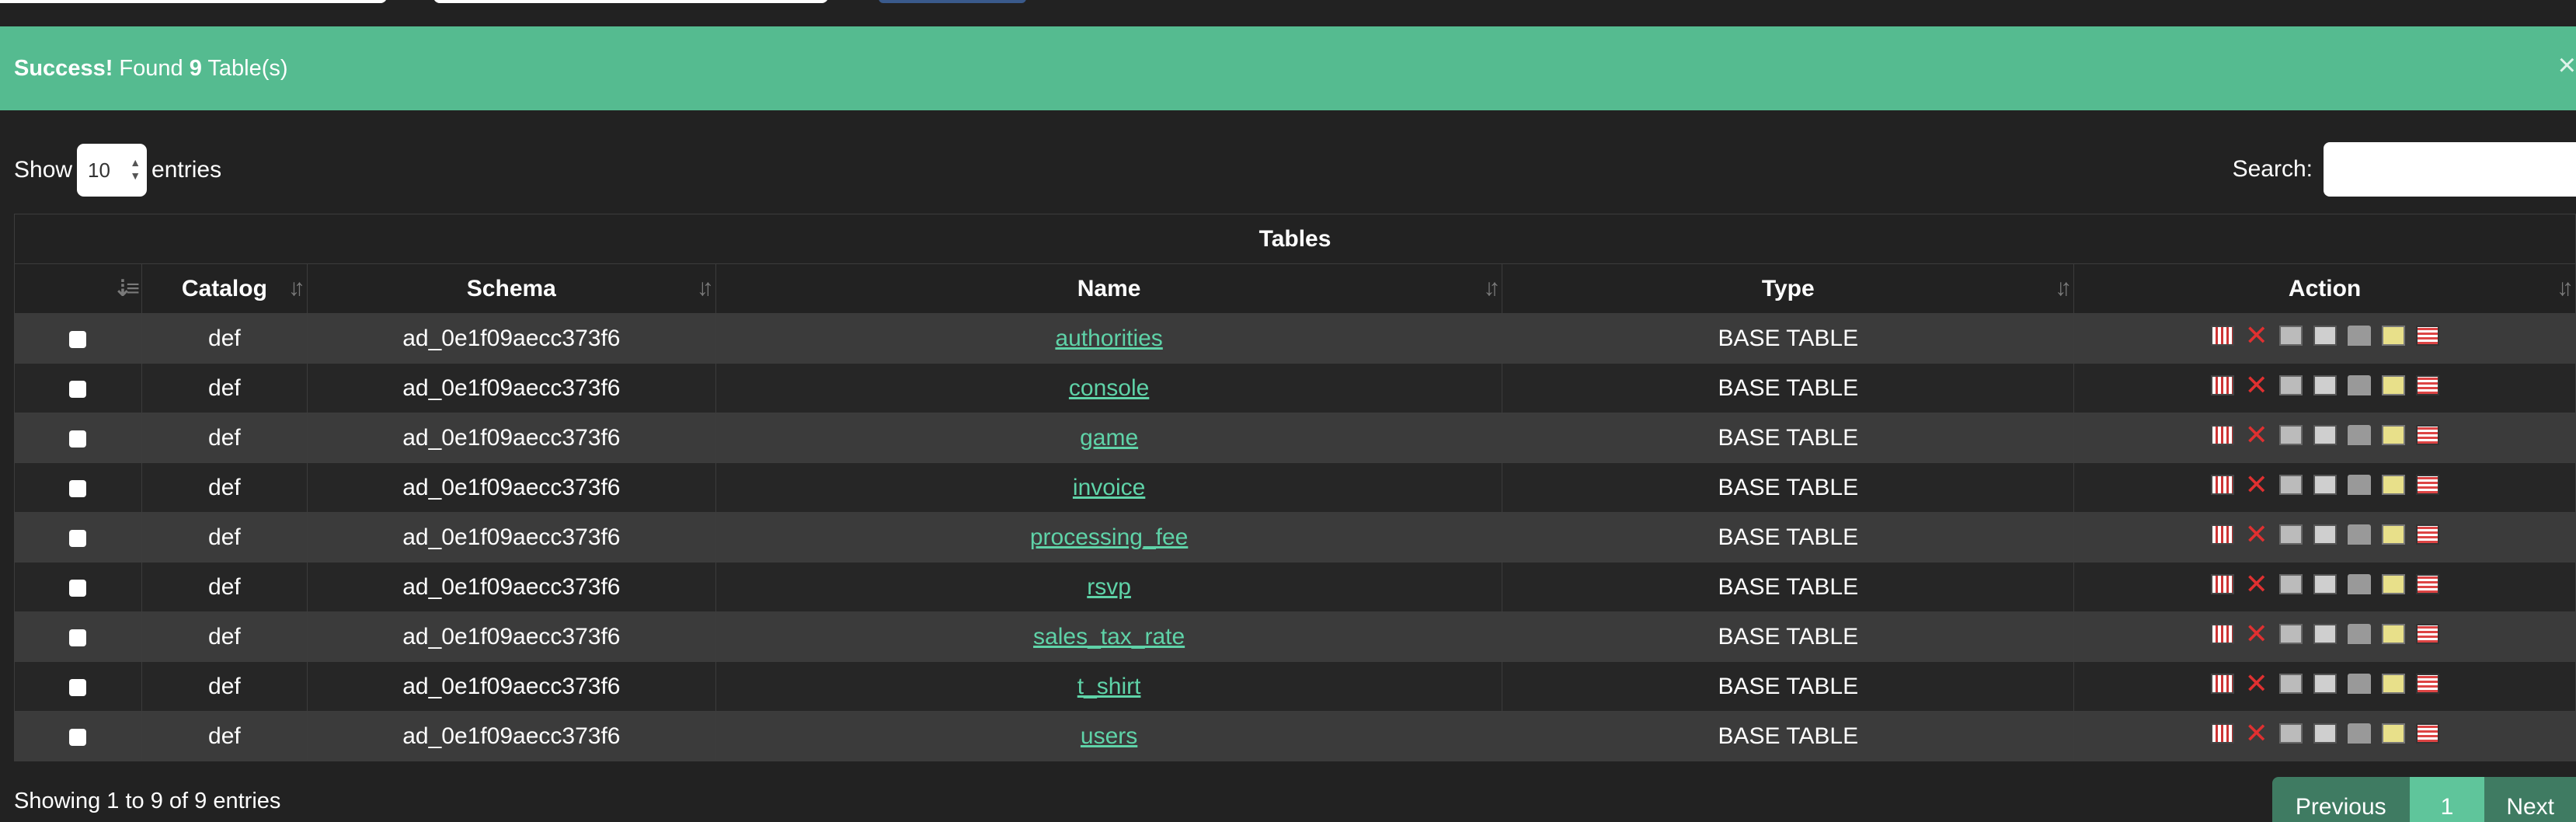  I want to click on table-name-link: invoice, so click(1109, 487).